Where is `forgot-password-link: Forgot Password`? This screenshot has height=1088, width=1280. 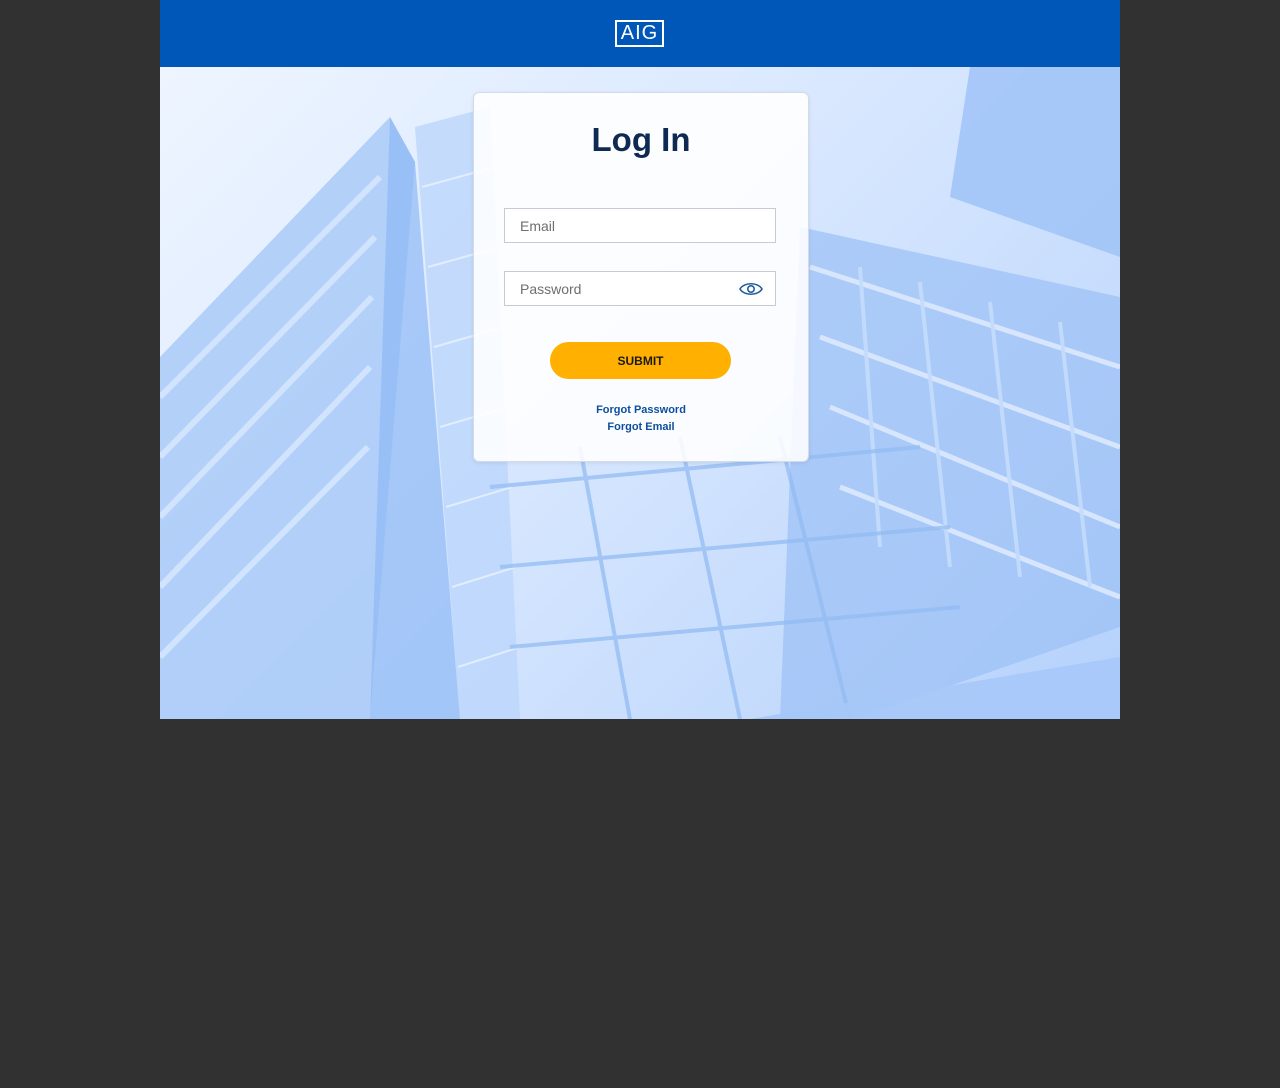 forgot-password-link: Forgot Password is located at coordinates (641, 410).